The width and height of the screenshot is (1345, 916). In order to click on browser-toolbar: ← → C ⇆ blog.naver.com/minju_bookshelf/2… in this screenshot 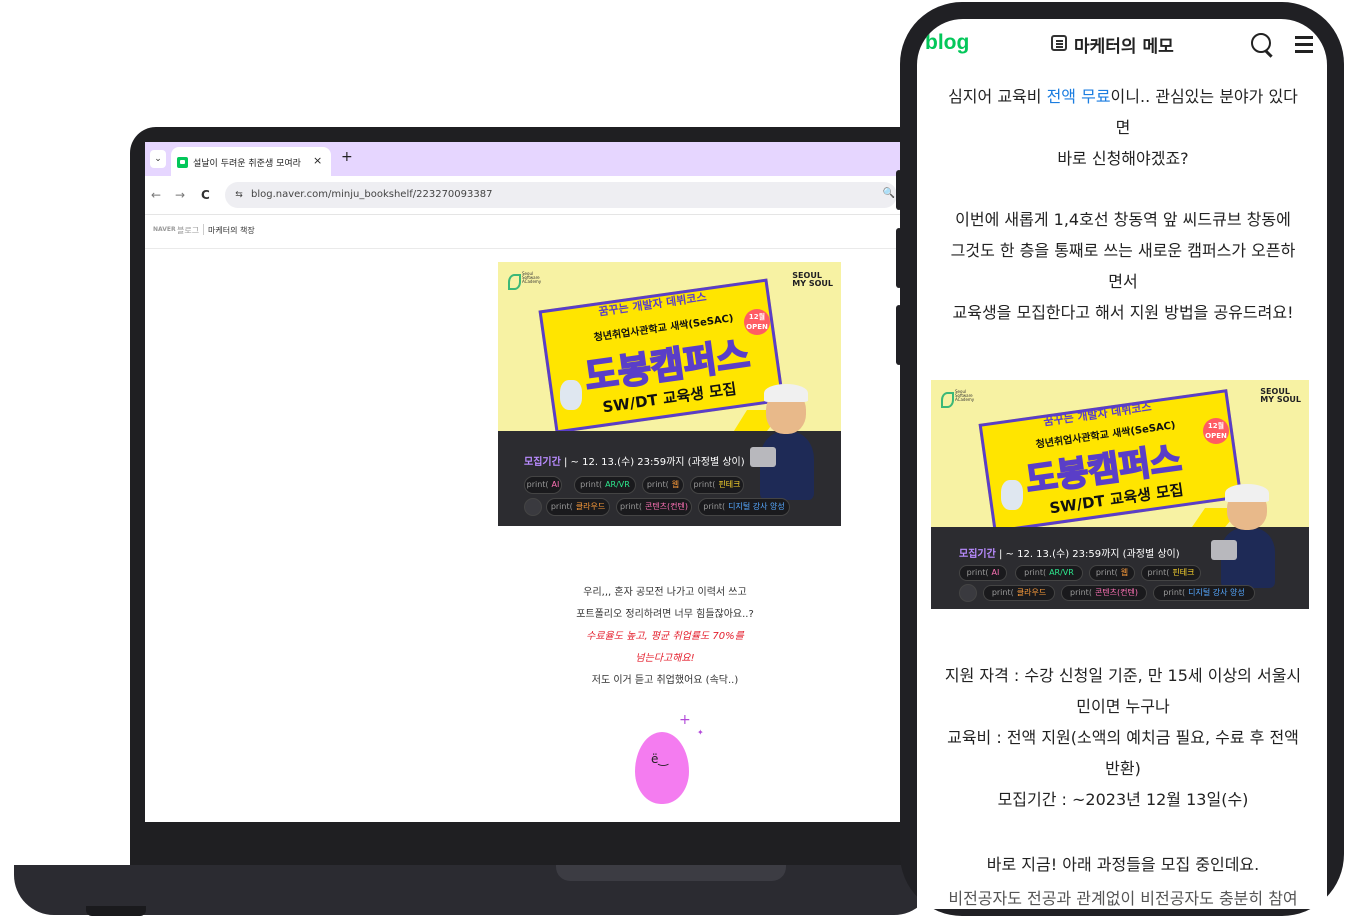, I will do `click(525, 195)`.